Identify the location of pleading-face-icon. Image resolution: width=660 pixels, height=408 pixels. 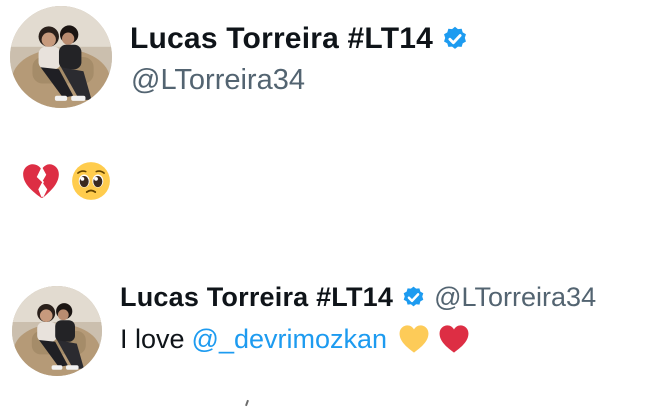
(91, 181).